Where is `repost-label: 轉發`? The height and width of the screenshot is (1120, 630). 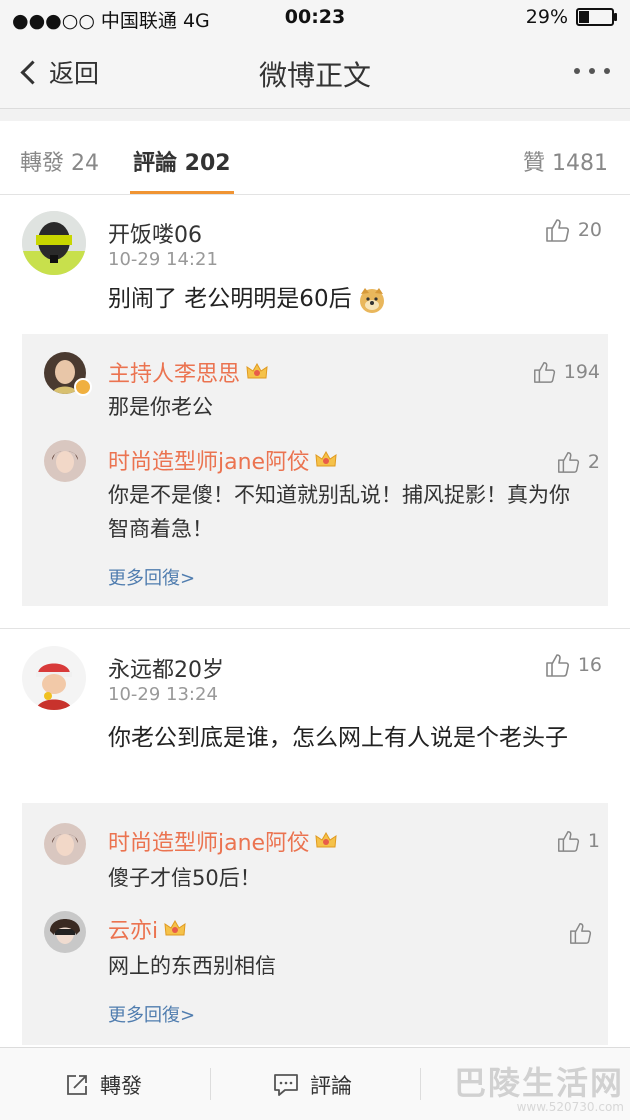 repost-label: 轉發 is located at coordinates (121, 1086).